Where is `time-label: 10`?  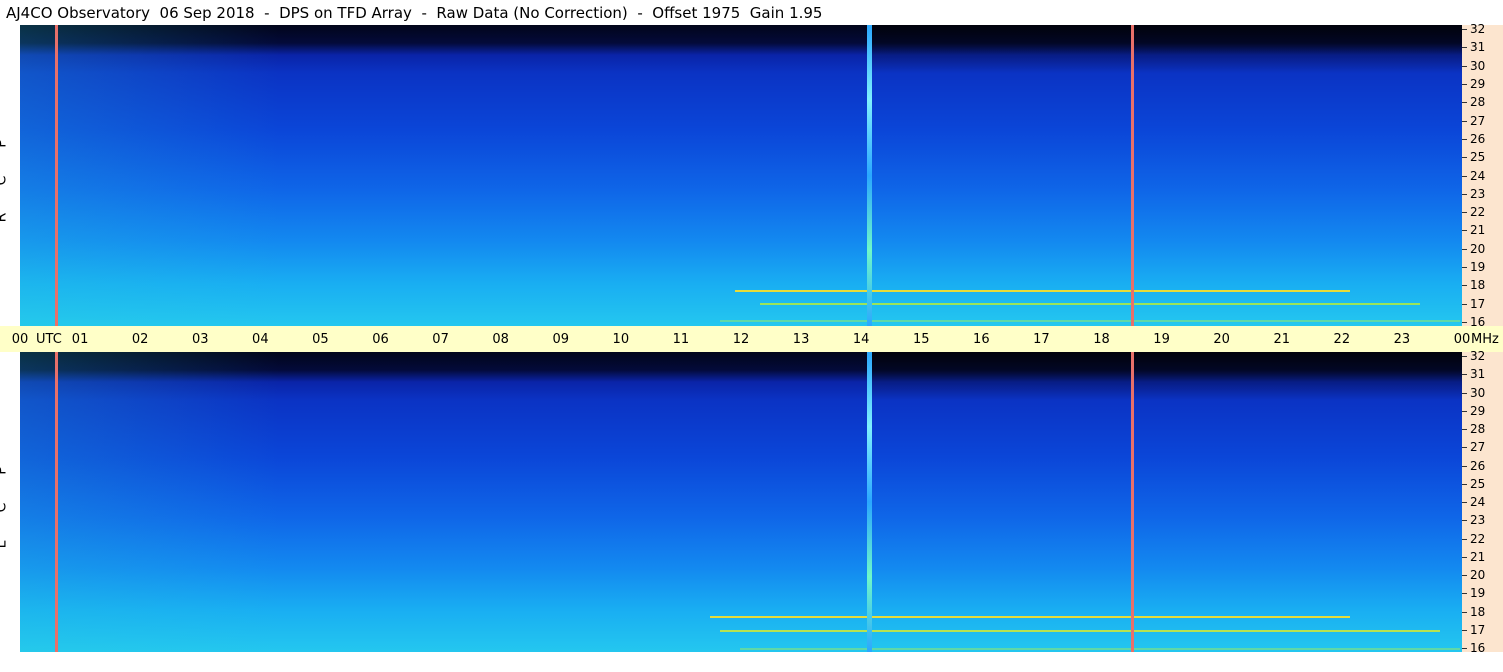
time-label: 10 is located at coordinates (621, 339).